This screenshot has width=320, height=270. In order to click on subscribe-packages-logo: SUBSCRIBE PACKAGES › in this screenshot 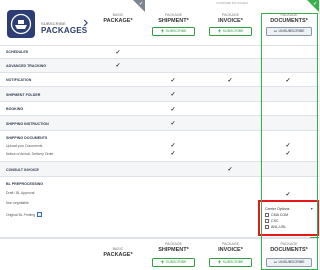, I will do `click(50, 24)`.